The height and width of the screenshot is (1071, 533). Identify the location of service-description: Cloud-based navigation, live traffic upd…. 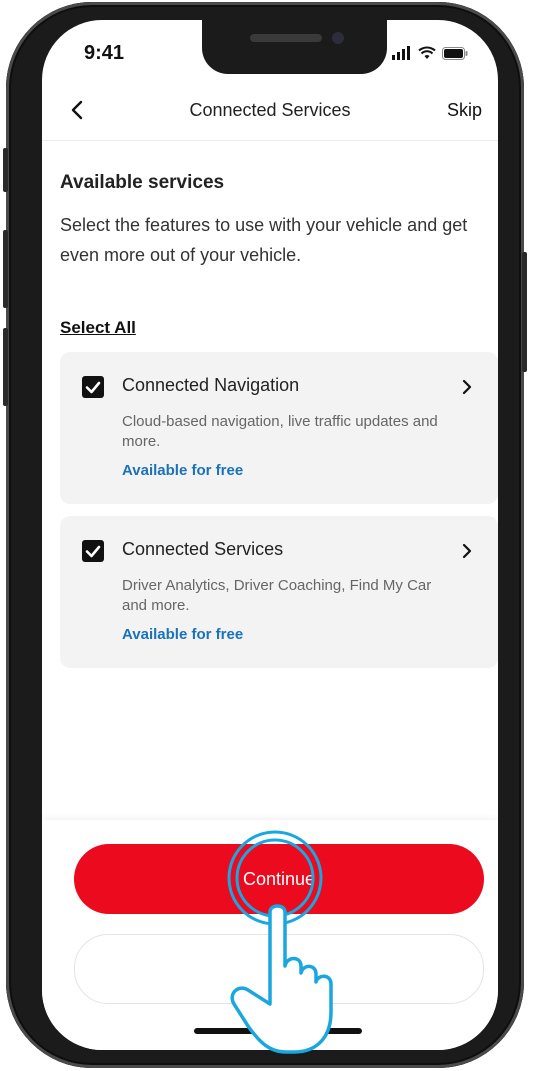
(280, 431).